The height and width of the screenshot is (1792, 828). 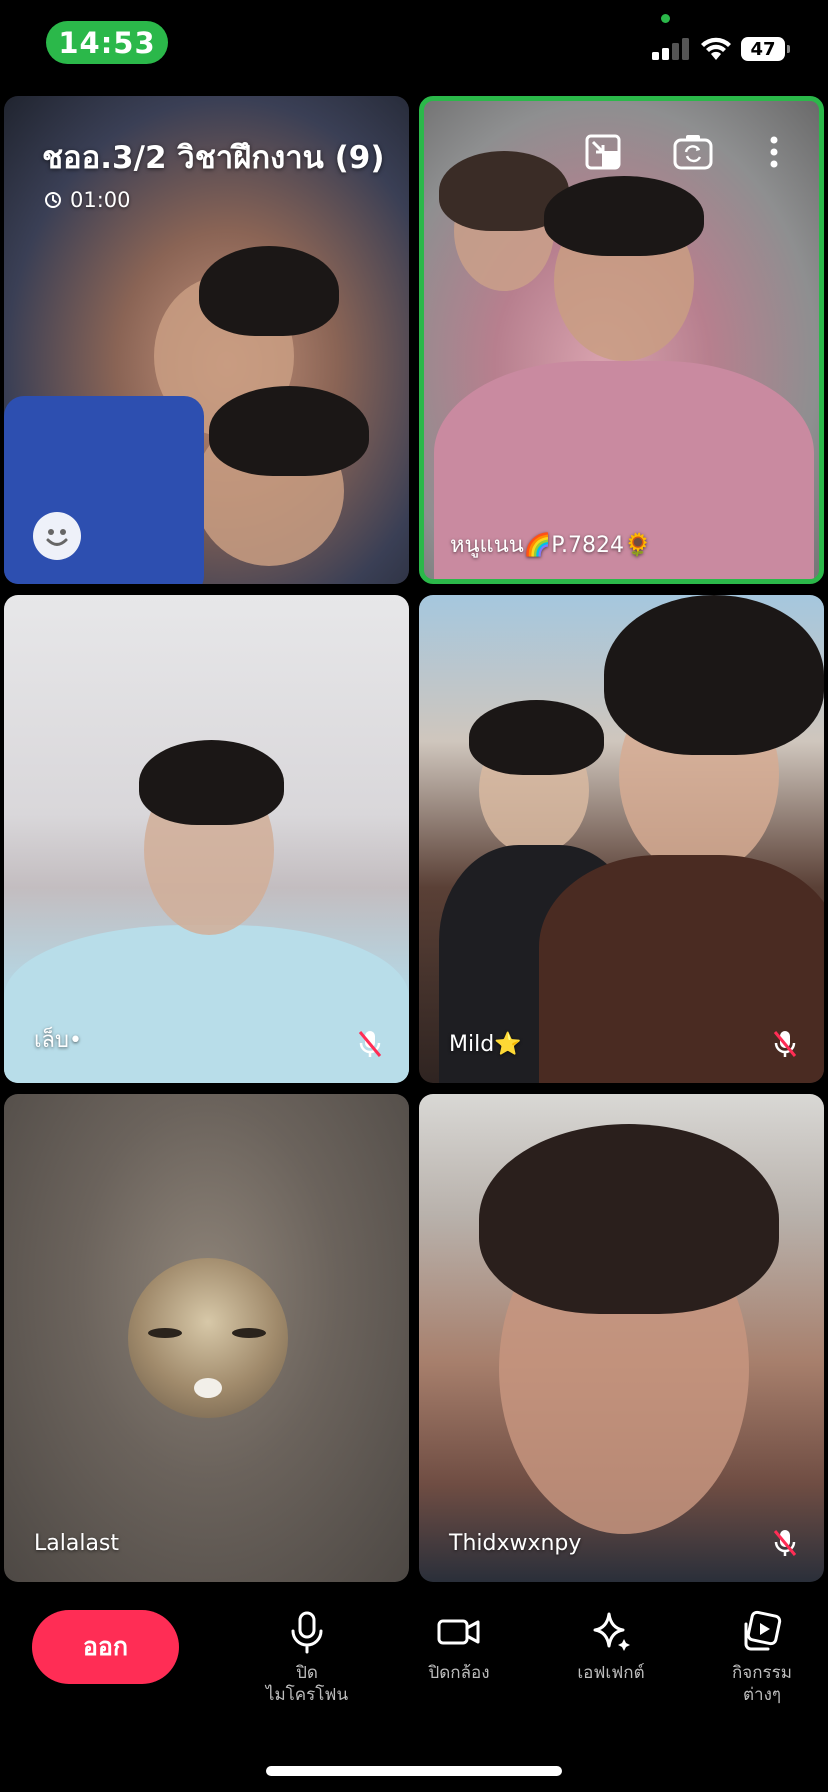 I want to click on microphone-icon, so click(x=307, y=1632).